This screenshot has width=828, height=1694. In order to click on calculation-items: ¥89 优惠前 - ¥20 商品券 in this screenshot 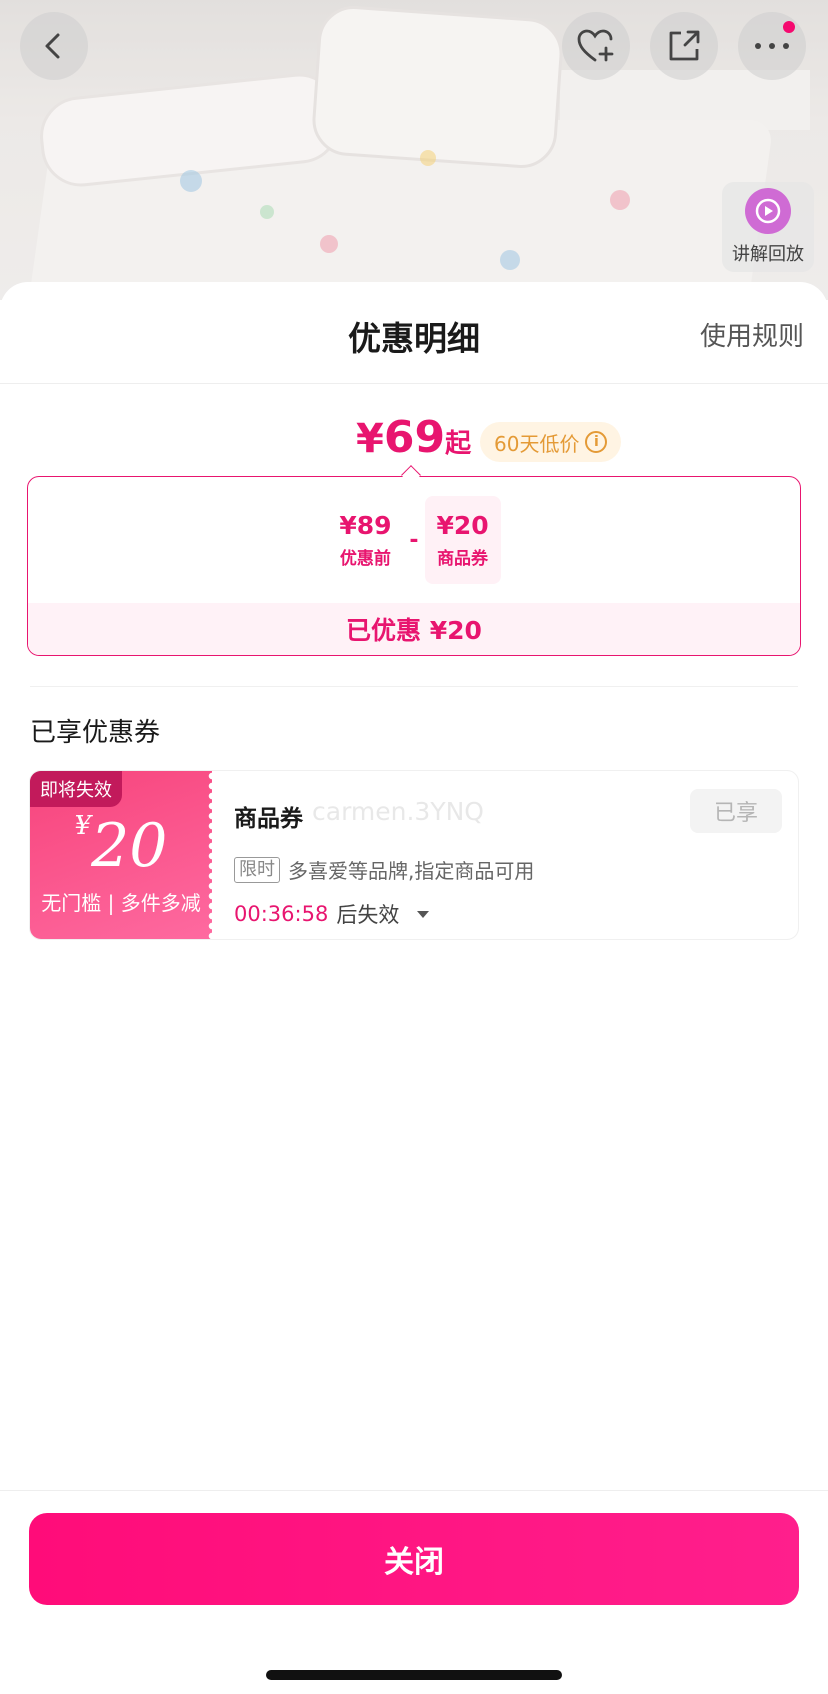, I will do `click(414, 540)`.